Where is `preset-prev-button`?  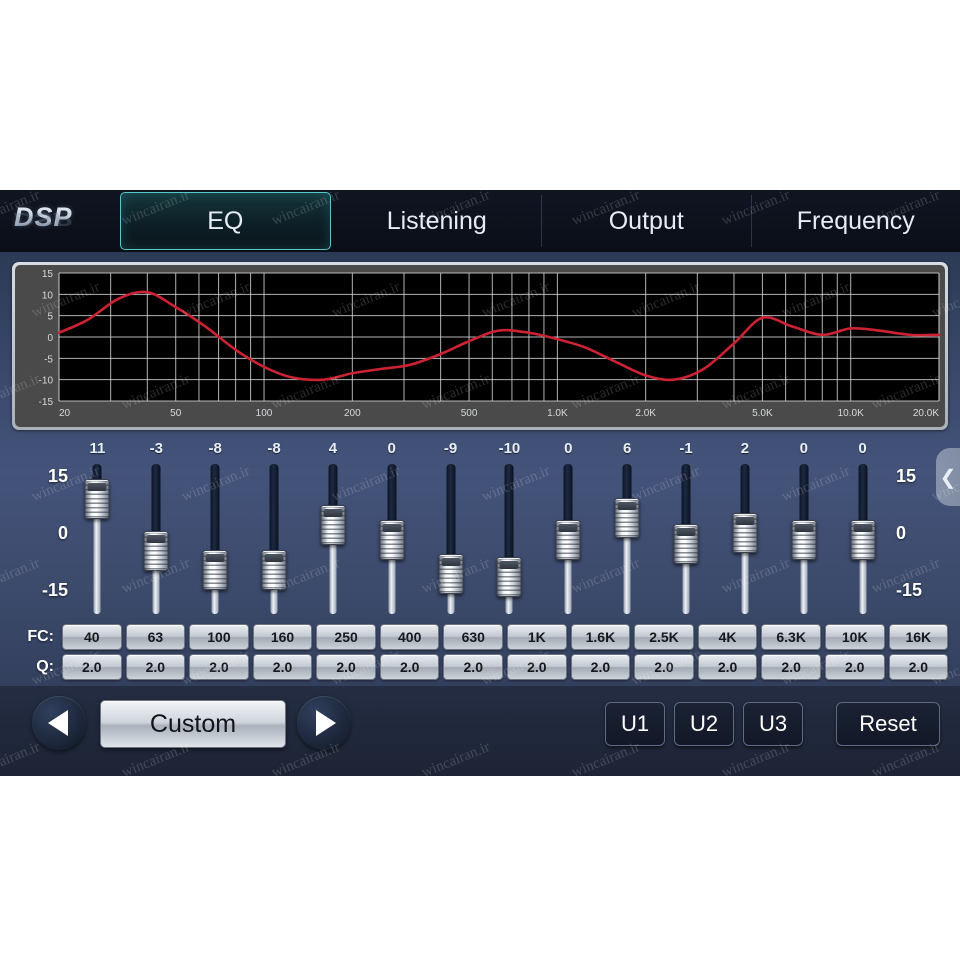 preset-prev-button is located at coordinates (59, 723).